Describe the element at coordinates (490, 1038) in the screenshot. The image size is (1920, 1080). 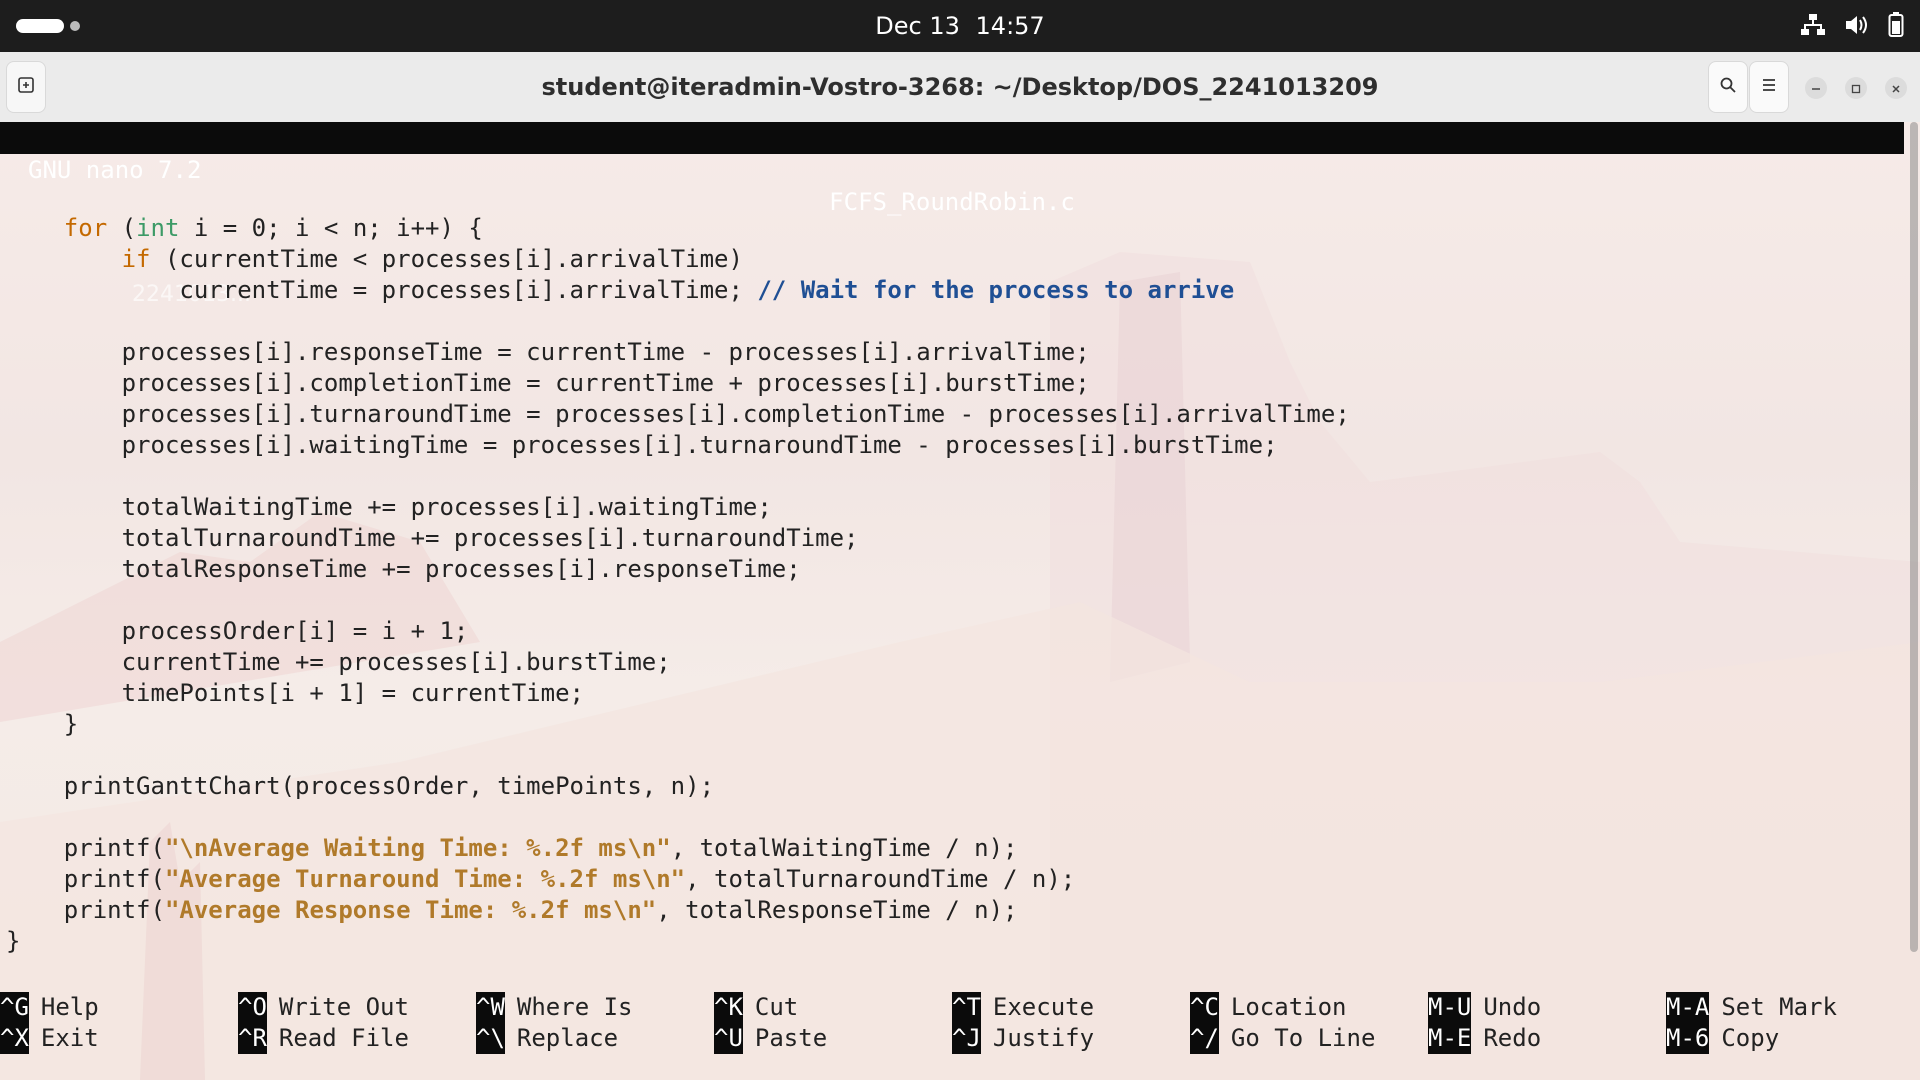
I see `shortcut-key: ^\` at that location.